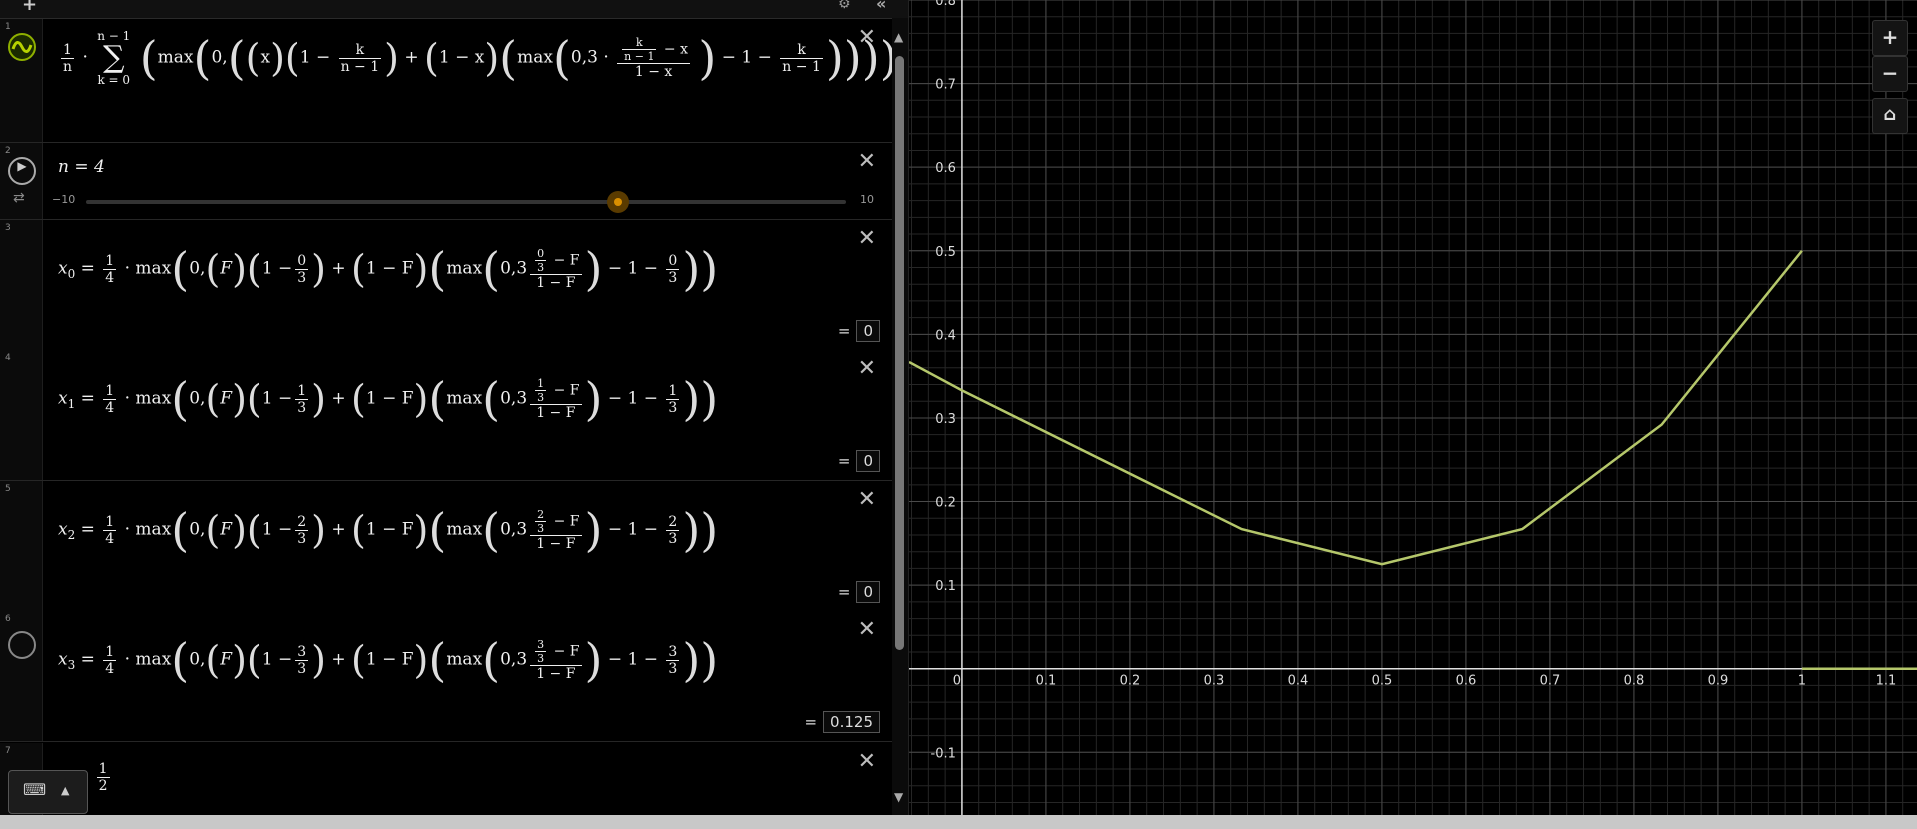  What do you see at coordinates (898, 37) in the screenshot?
I see `scroll-up-icon: ▲` at bounding box center [898, 37].